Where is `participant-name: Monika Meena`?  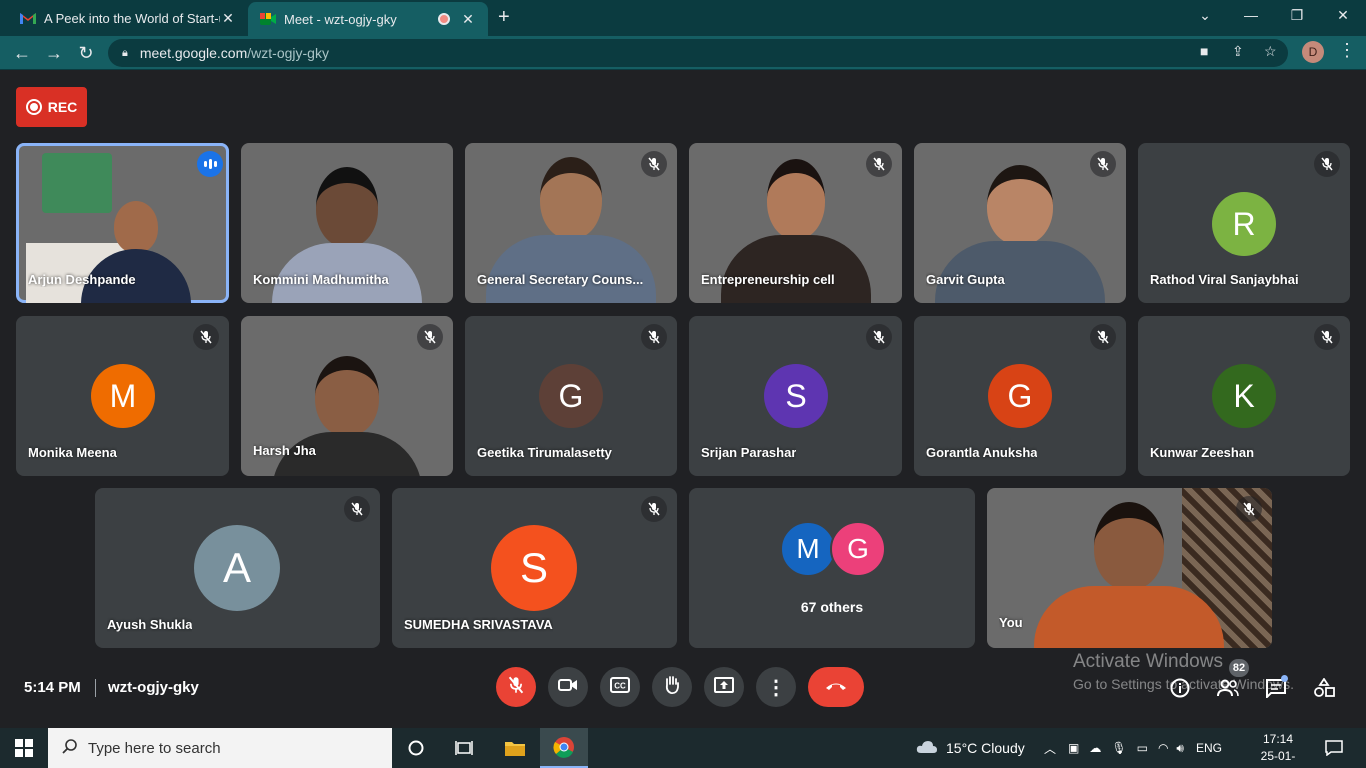
participant-name: Monika Meena is located at coordinates (72, 452).